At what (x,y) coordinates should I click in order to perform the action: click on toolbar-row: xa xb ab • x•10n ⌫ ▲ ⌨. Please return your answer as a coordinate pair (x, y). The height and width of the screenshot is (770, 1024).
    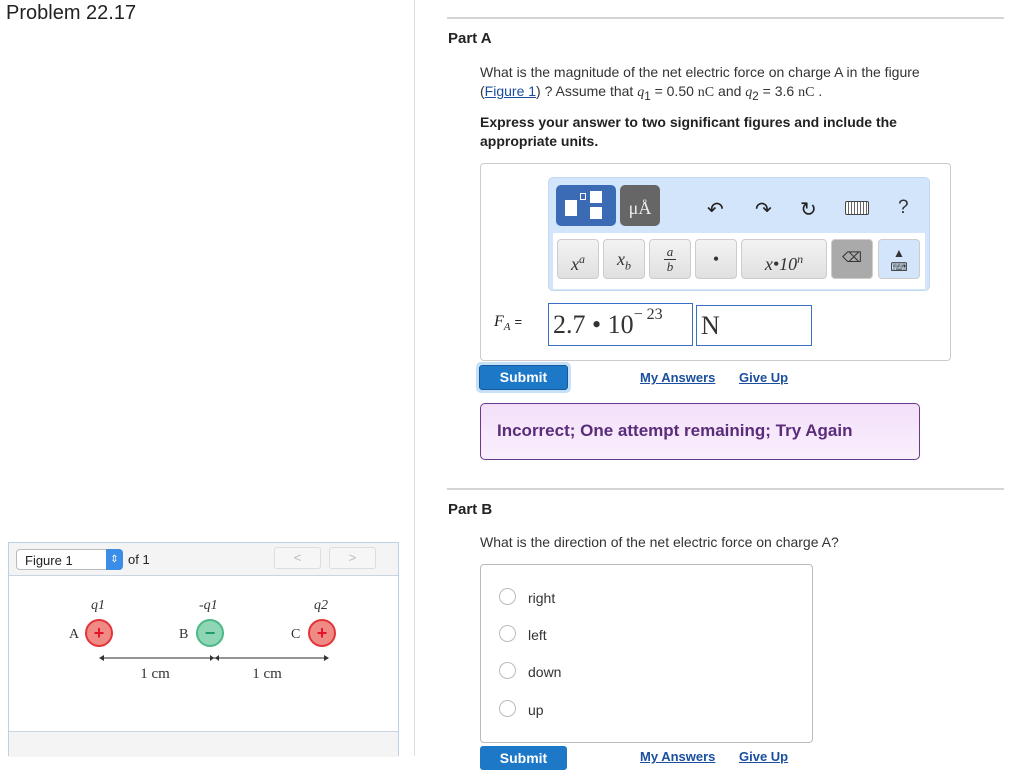
    Looking at the image, I should click on (739, 261).